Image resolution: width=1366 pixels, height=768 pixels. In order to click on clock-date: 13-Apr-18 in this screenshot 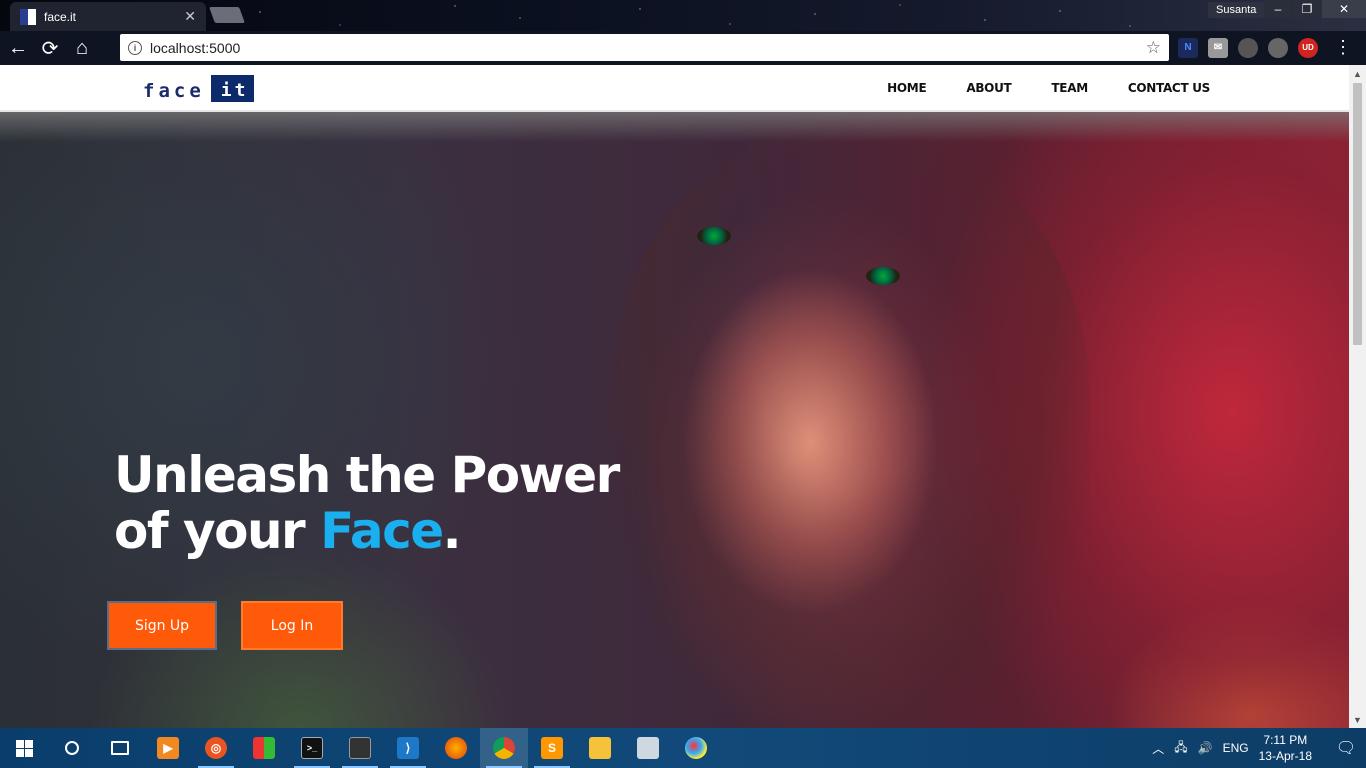, I will do `click(1285, 756)`.